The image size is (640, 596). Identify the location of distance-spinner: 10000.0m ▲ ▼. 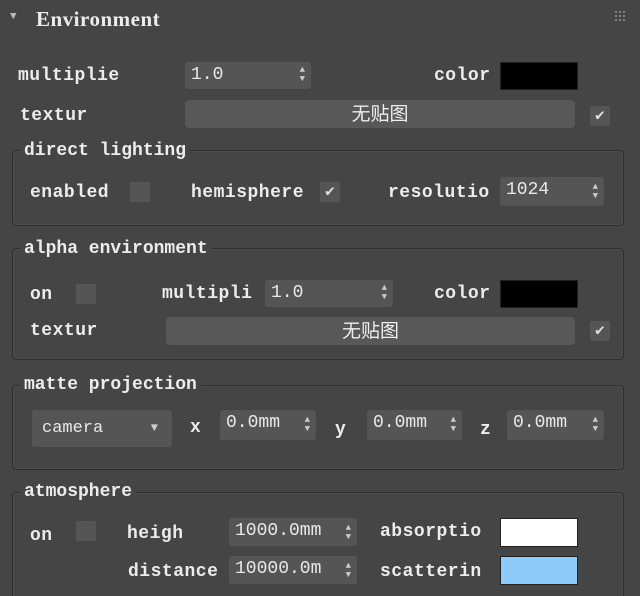
(293, 570).